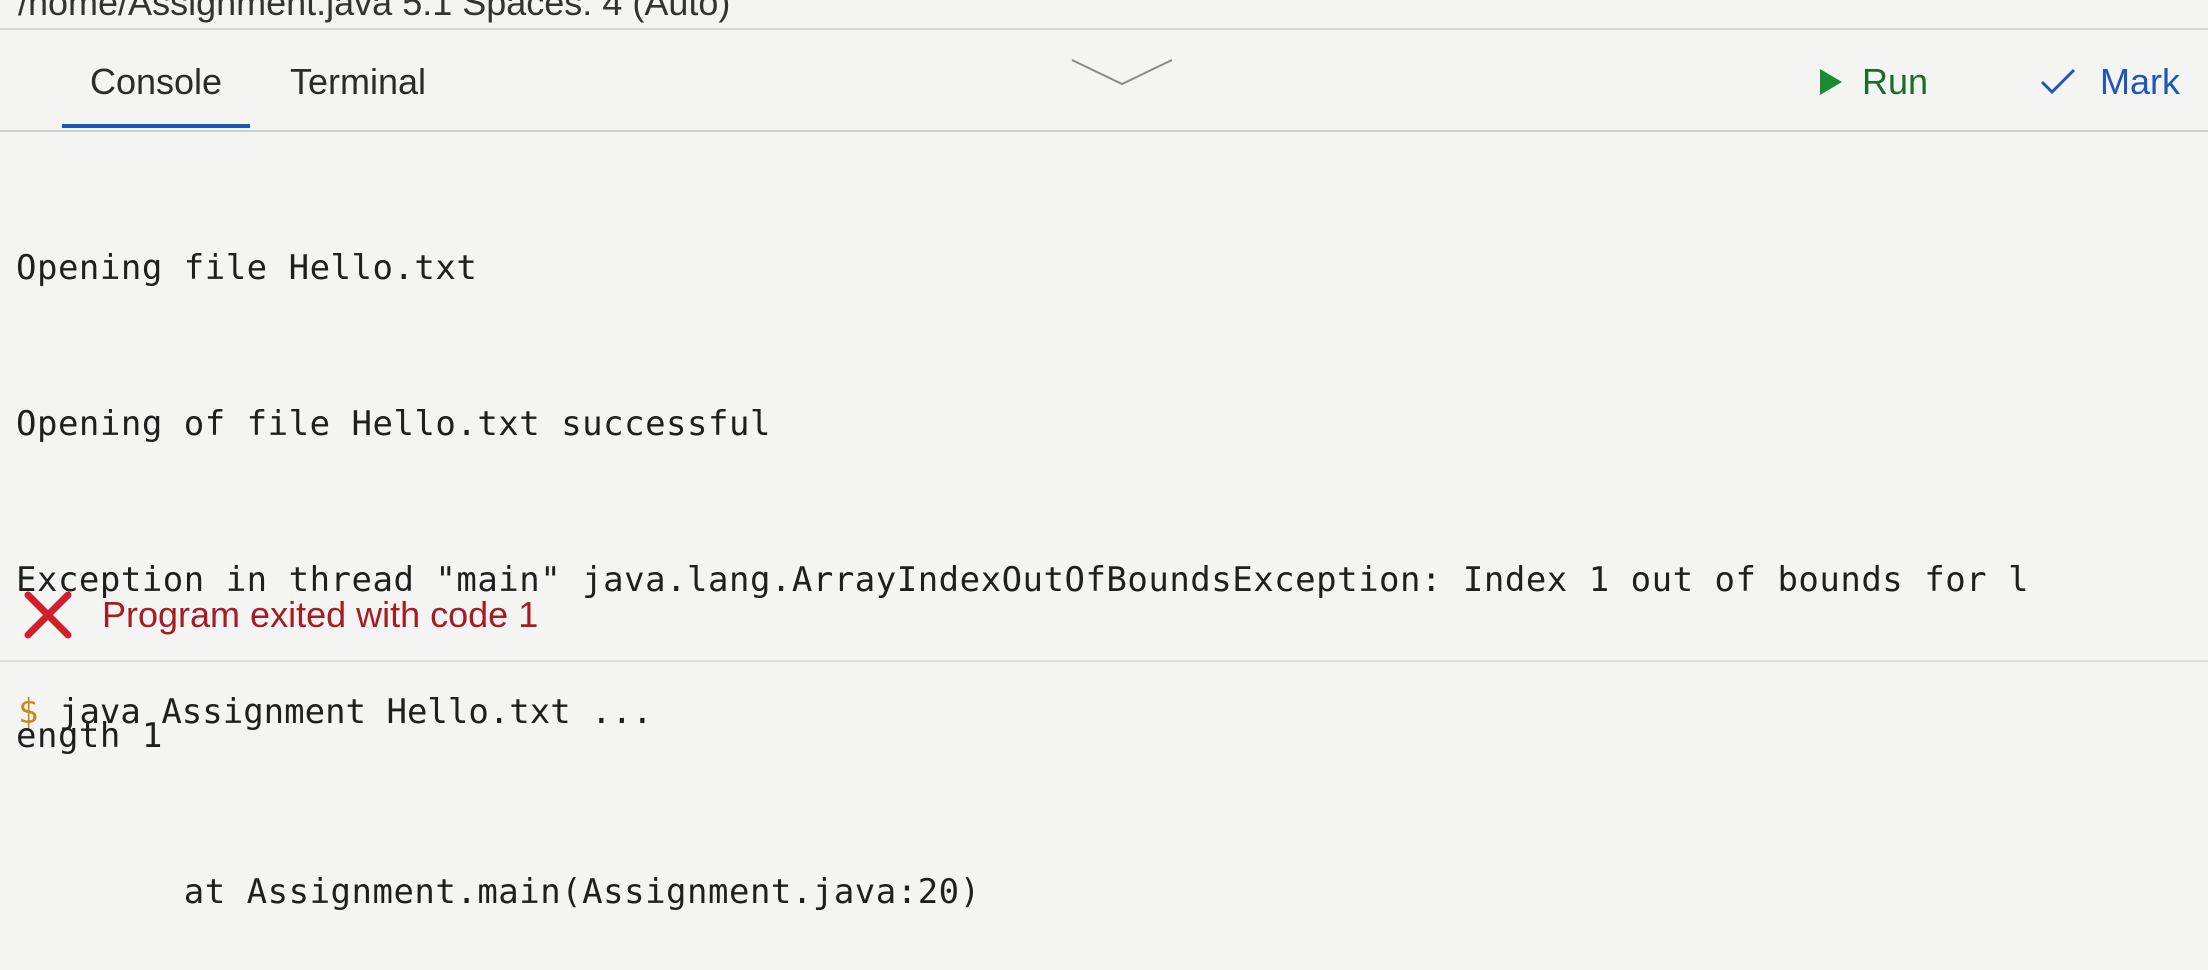  I want to click on console-line: Opening file Hello.txt, so click(247, 268).